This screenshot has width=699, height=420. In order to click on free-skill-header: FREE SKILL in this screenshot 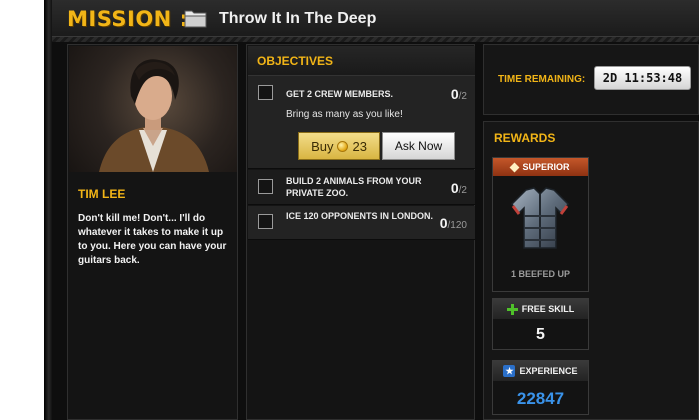, I will do `click(540, 309)`.